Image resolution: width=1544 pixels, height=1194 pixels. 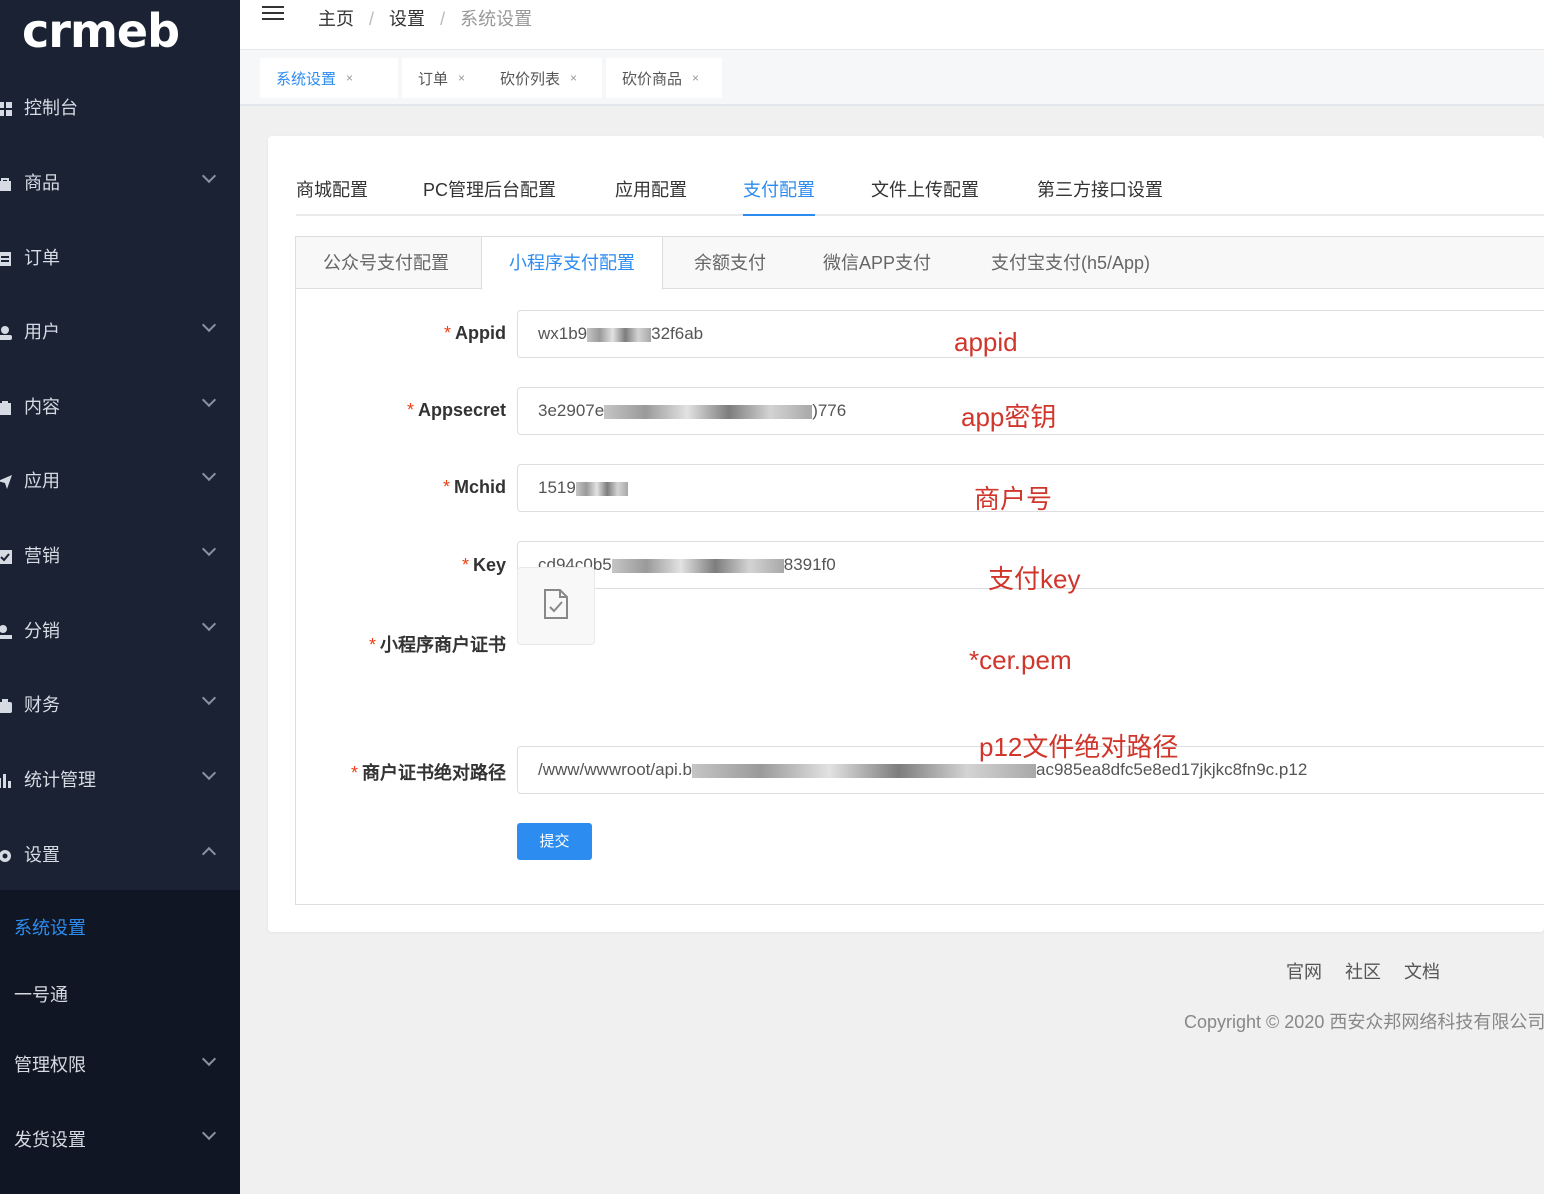 I want to click on breadcrumb-home: 主页, so click(x=336, y=19).